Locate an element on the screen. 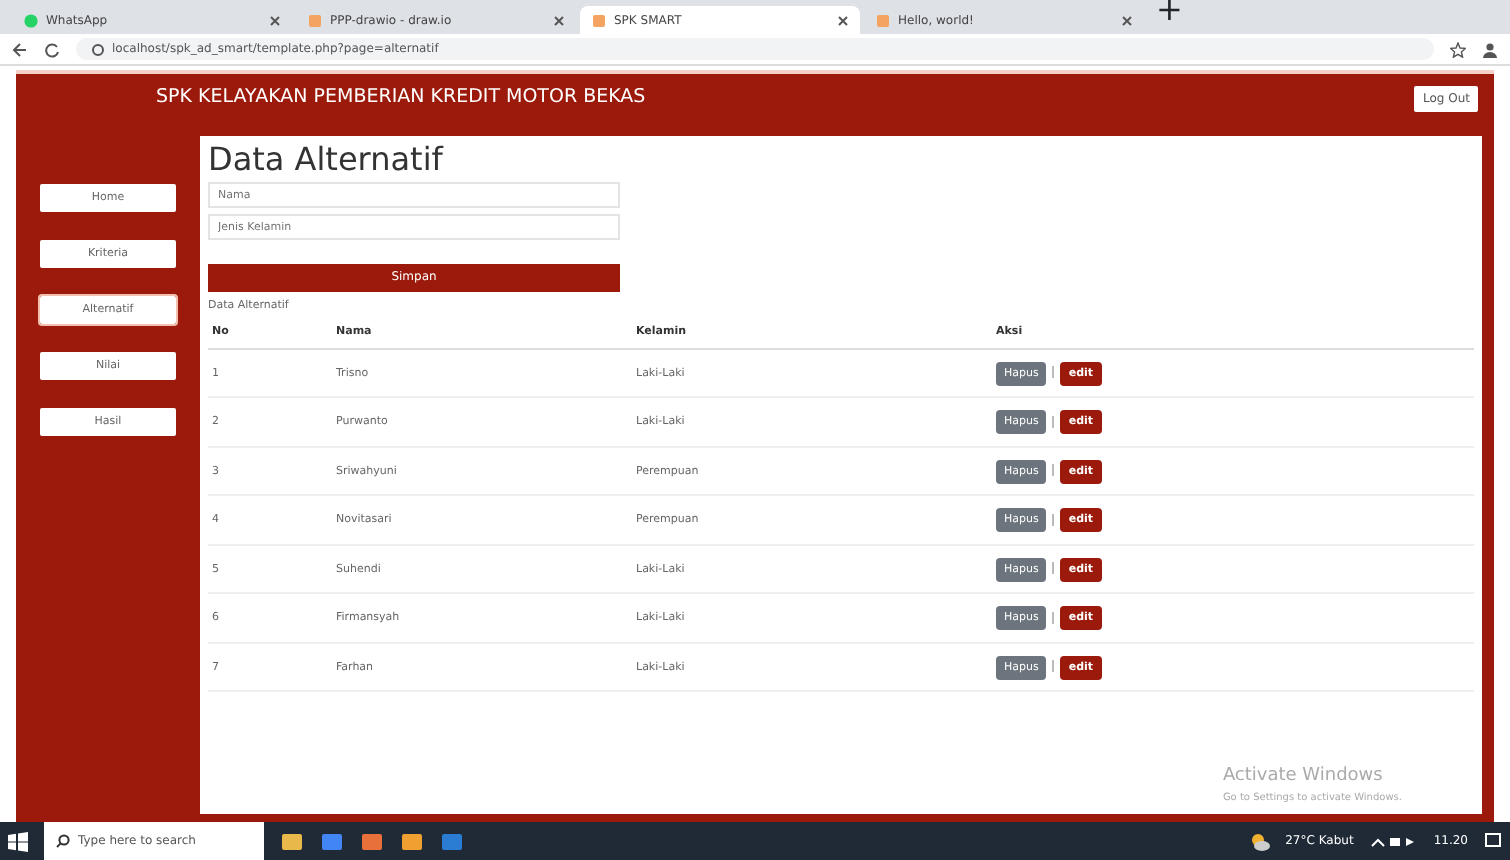 The width and height of the screenshot is (1510, 860). back-icon is located at coordinates (20, 49).